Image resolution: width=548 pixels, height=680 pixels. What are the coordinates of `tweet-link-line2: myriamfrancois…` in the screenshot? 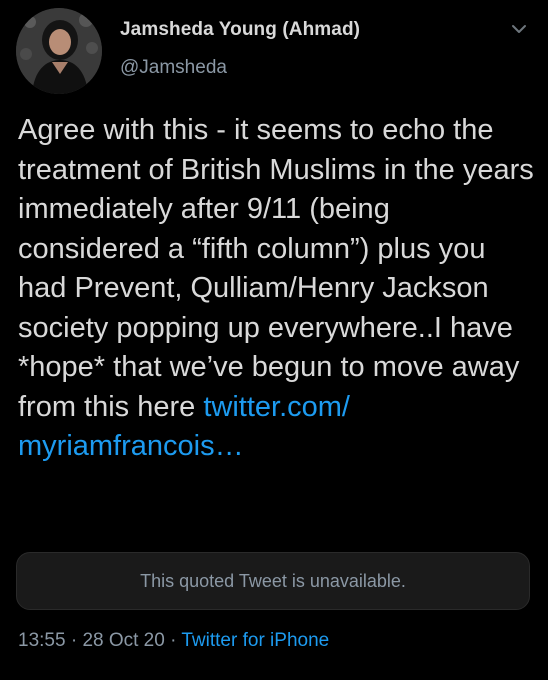 It's located at (131, 446).